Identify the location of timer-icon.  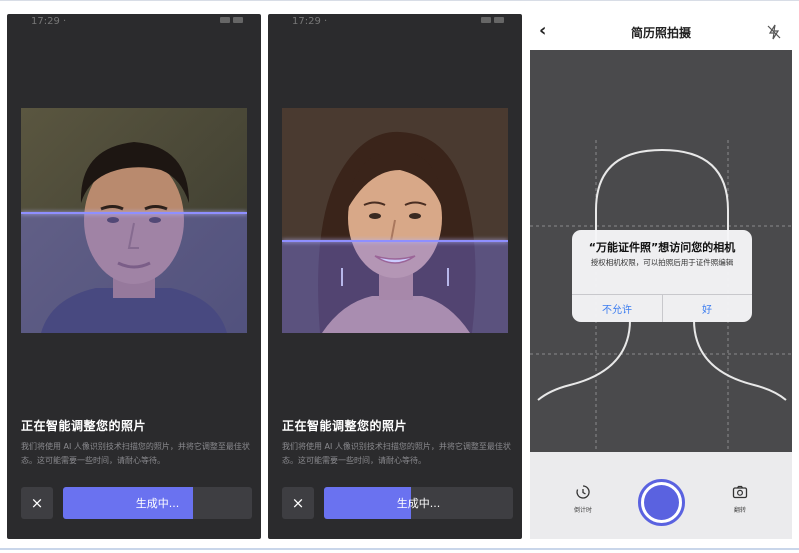
(583, 492).